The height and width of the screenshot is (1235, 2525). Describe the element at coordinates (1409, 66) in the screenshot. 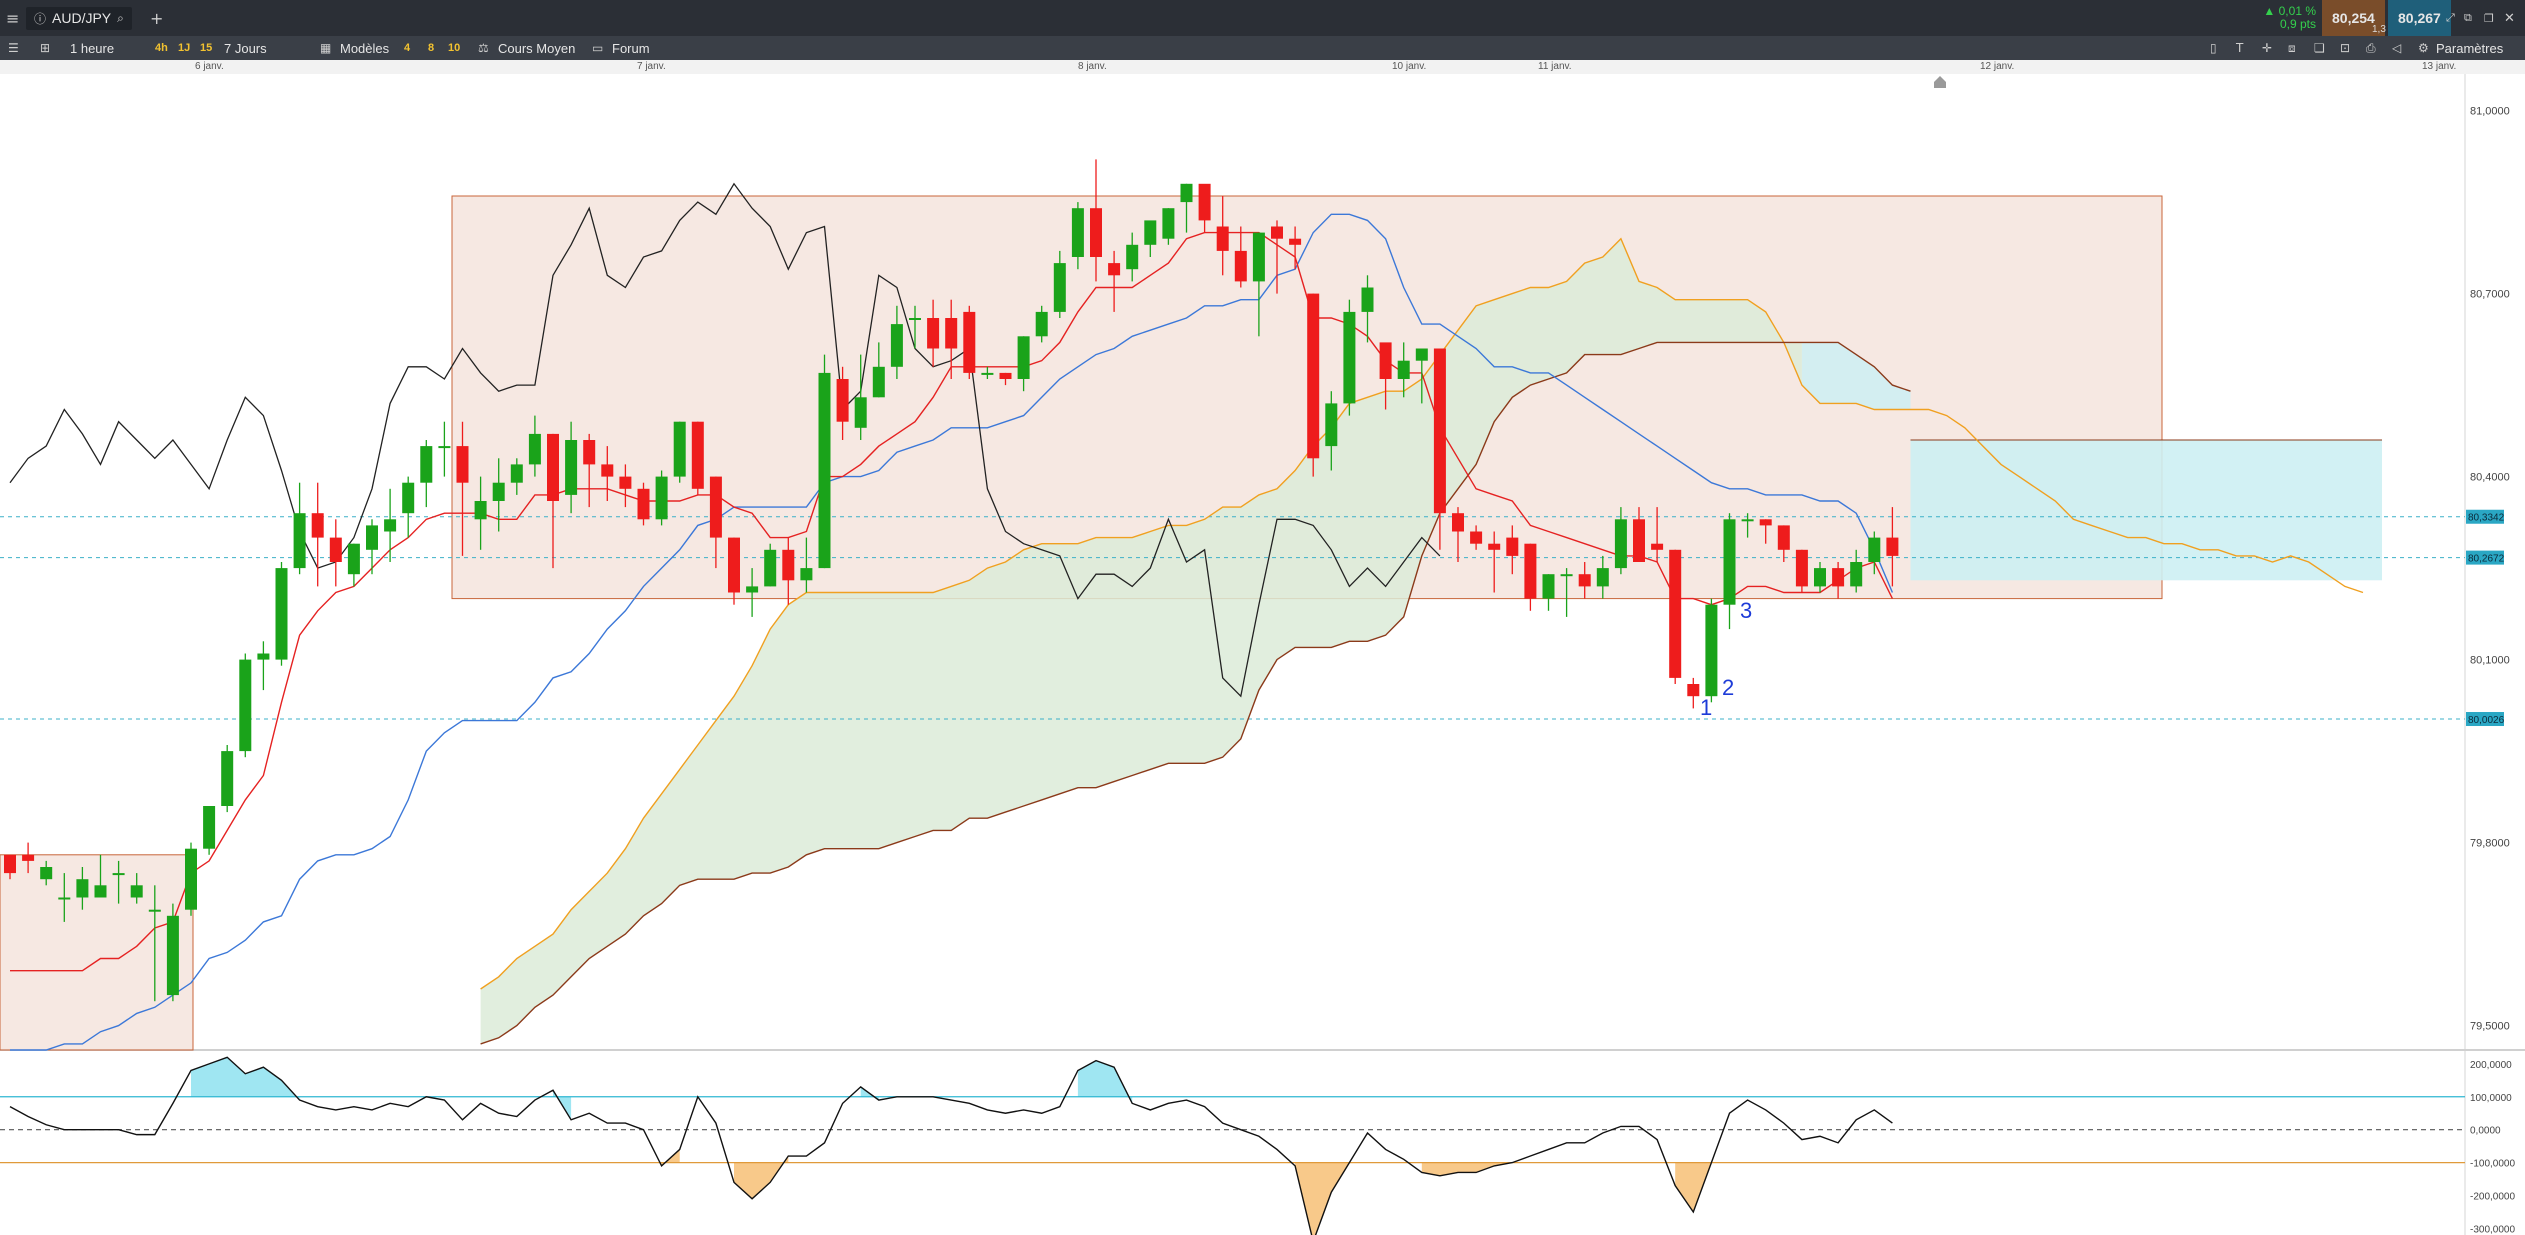

I see `date-label: 10 janv.` at that location.